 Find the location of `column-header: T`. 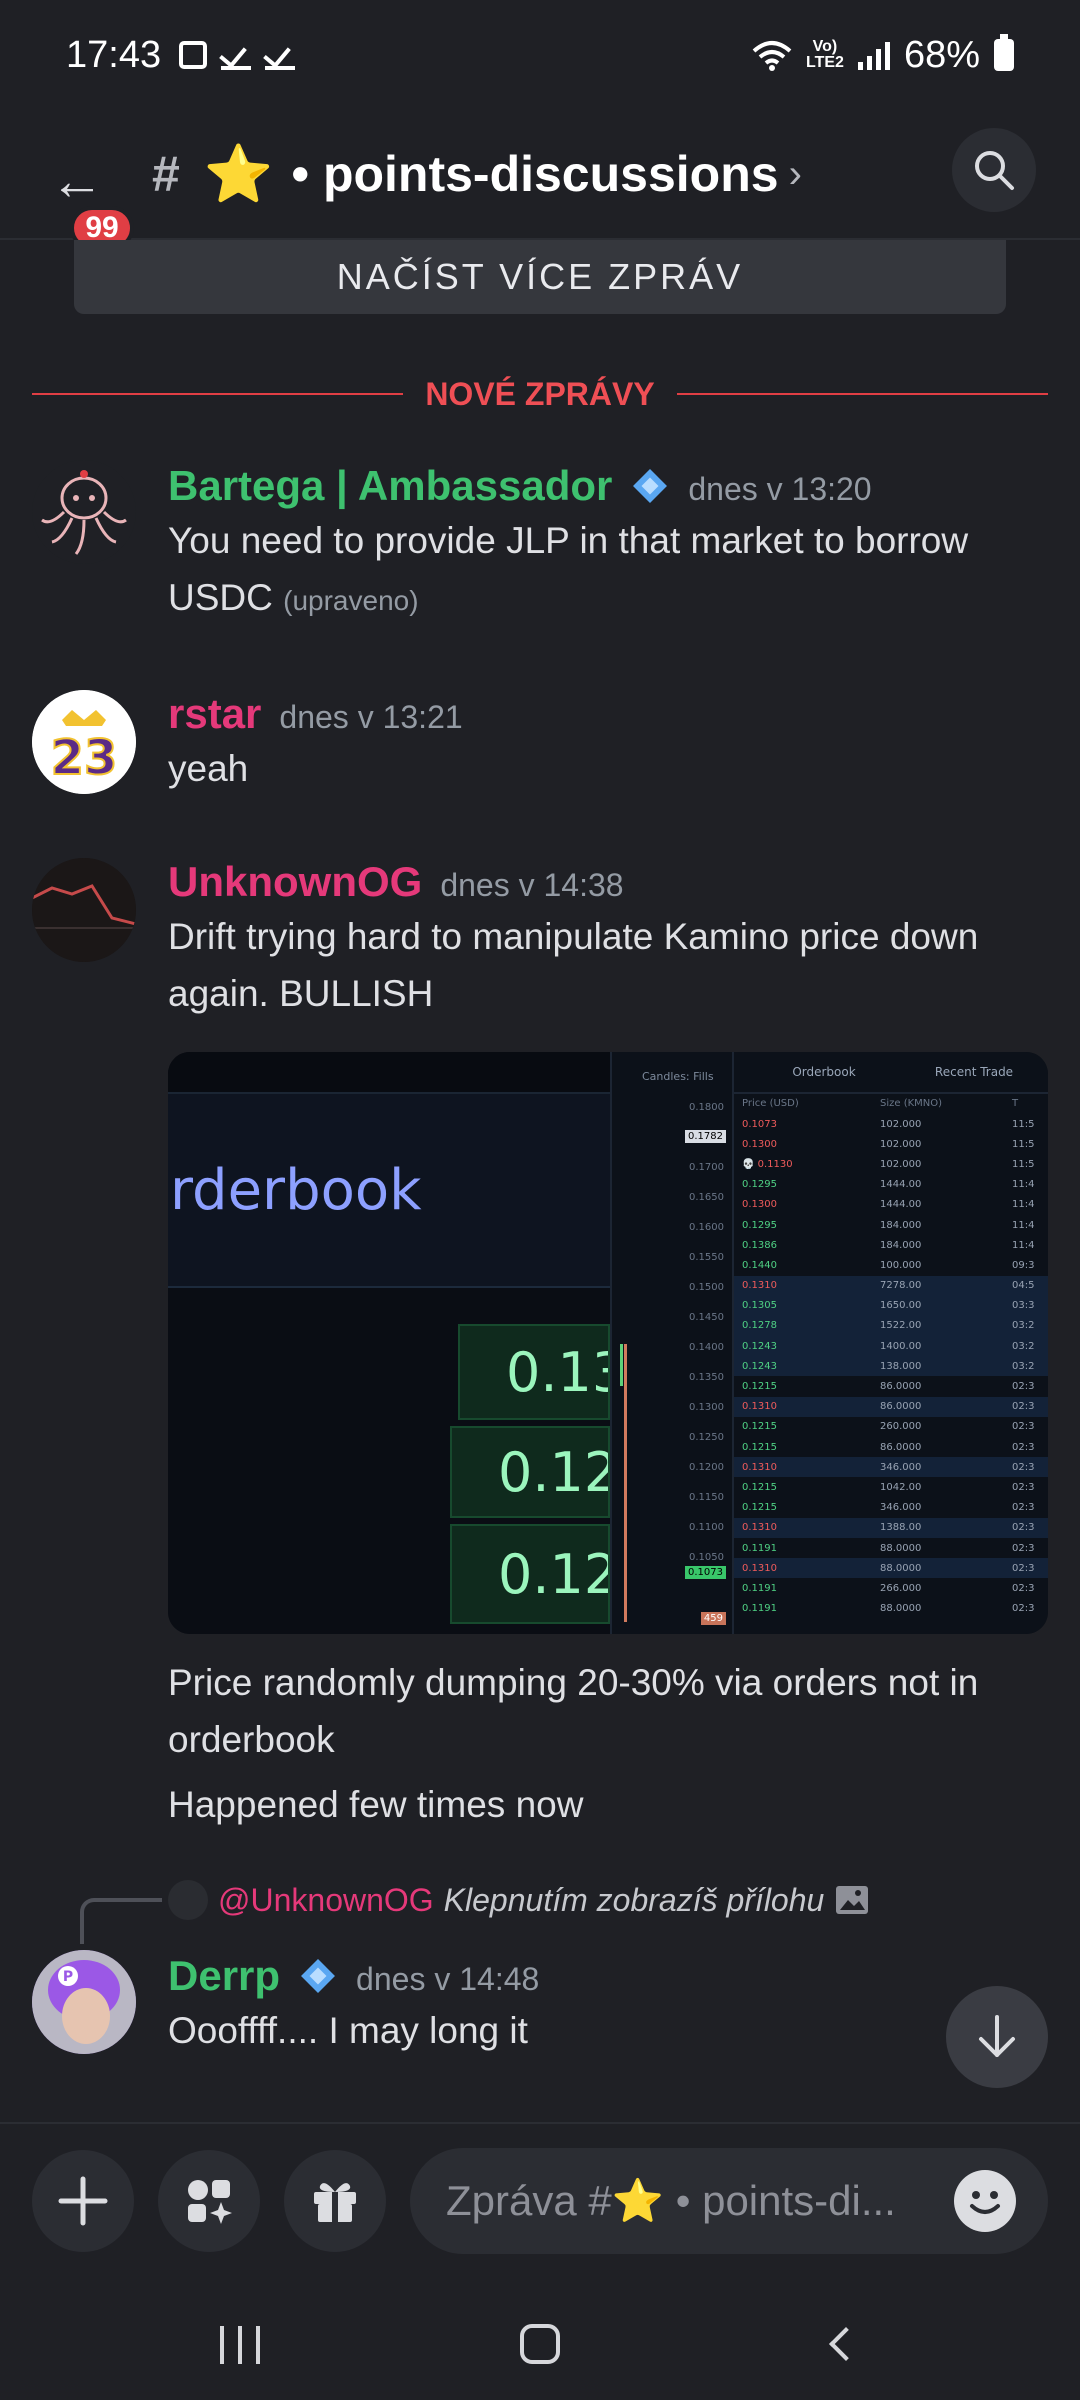

column-header: T is located at coordinates (1015, 1103).